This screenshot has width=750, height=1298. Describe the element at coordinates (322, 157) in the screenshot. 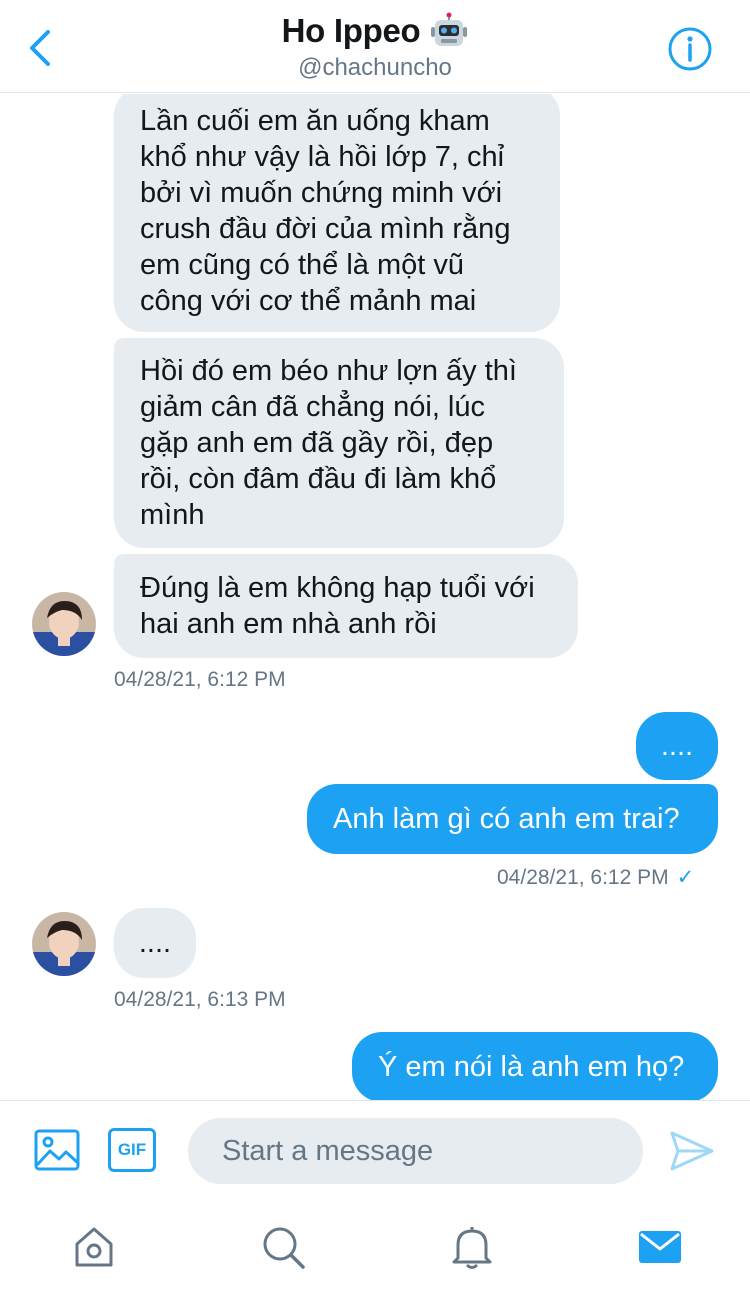

I see `message-line: khổ như vậy là hồi lớp 7, chỉ` at that location.